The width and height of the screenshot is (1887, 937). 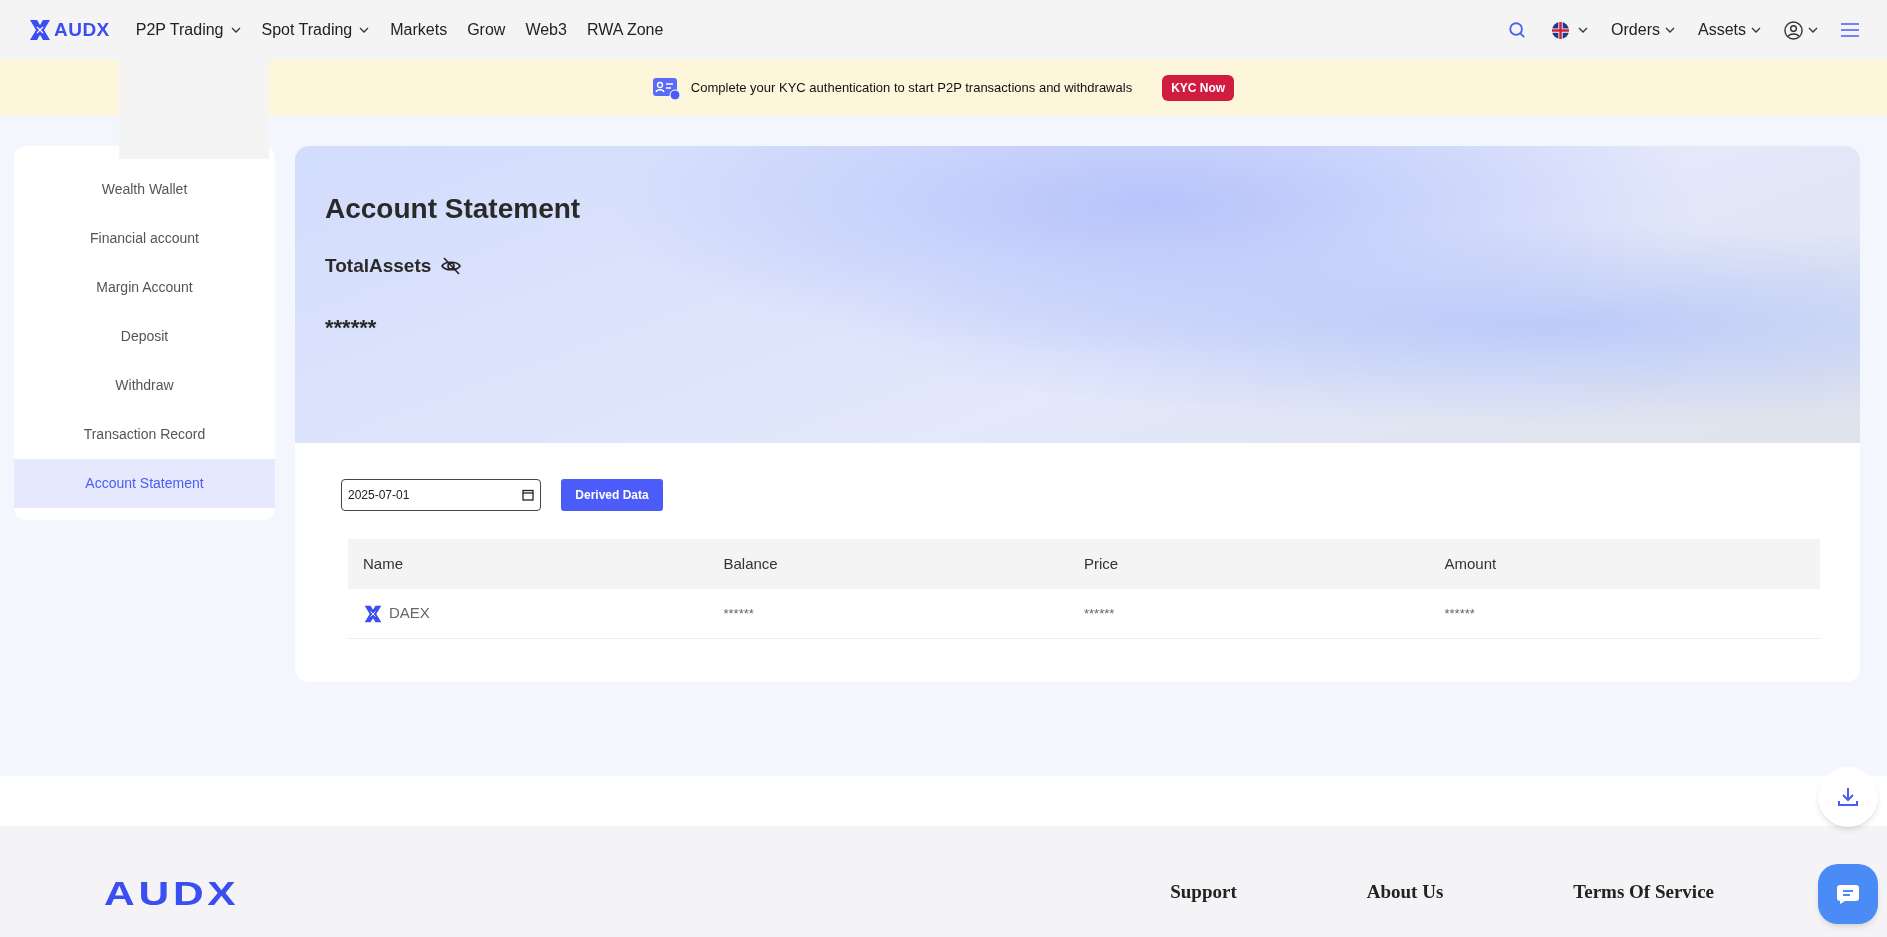 What do you see at coordinates (188, 30) in the screenshot?
I see `nav-menu-item: P2P Trading` at bounding box center [188, 30].